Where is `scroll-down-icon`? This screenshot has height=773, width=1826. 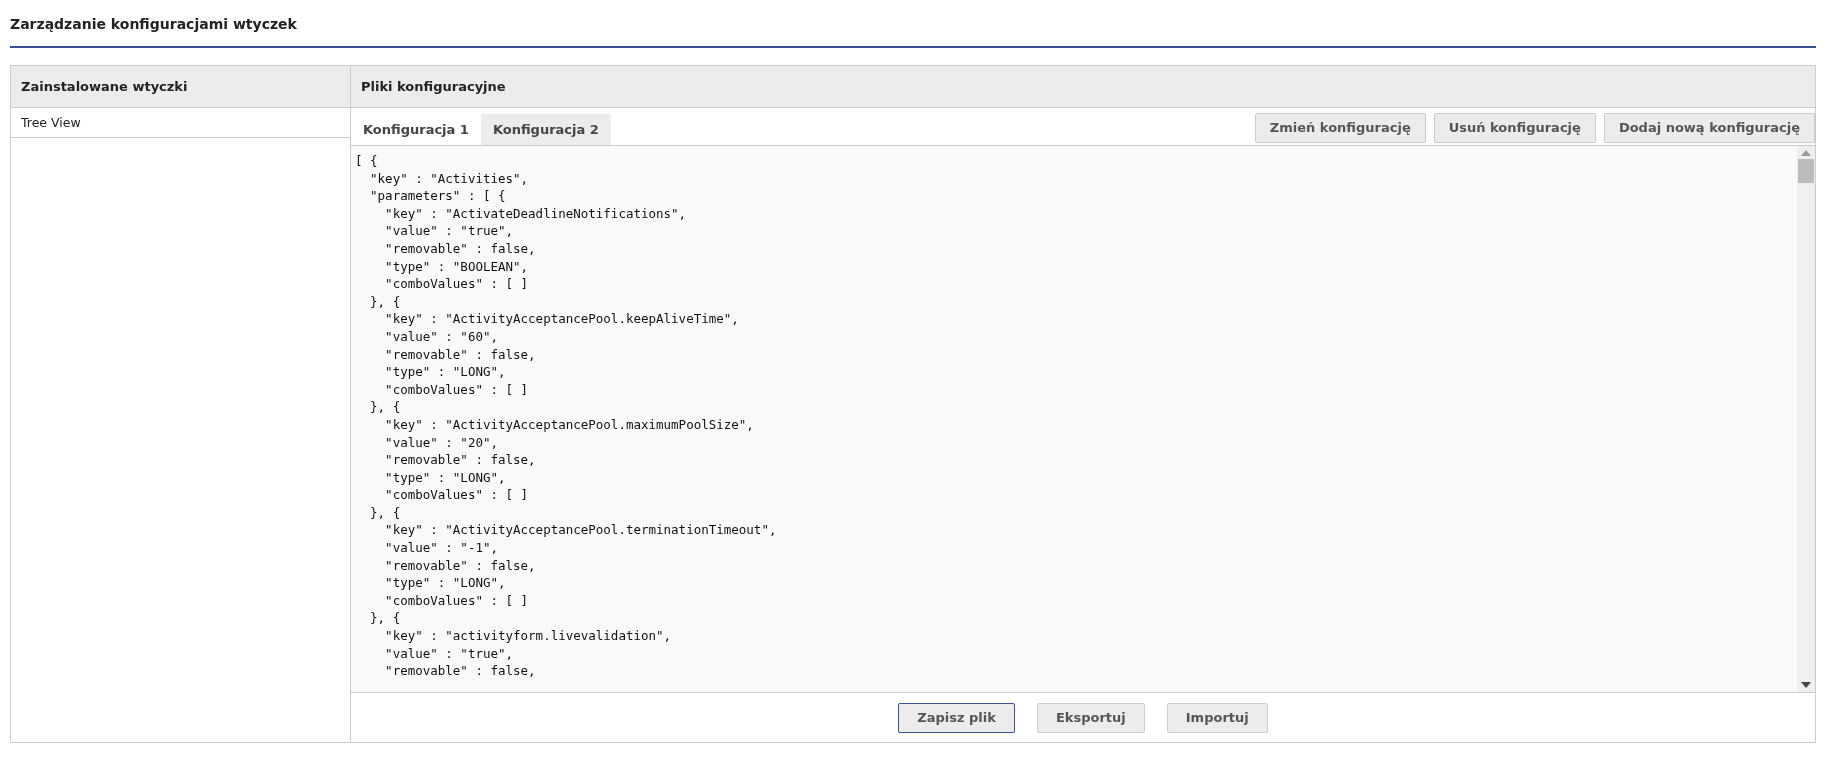 scroll-down-icon is located at coordinates (1806, 685).